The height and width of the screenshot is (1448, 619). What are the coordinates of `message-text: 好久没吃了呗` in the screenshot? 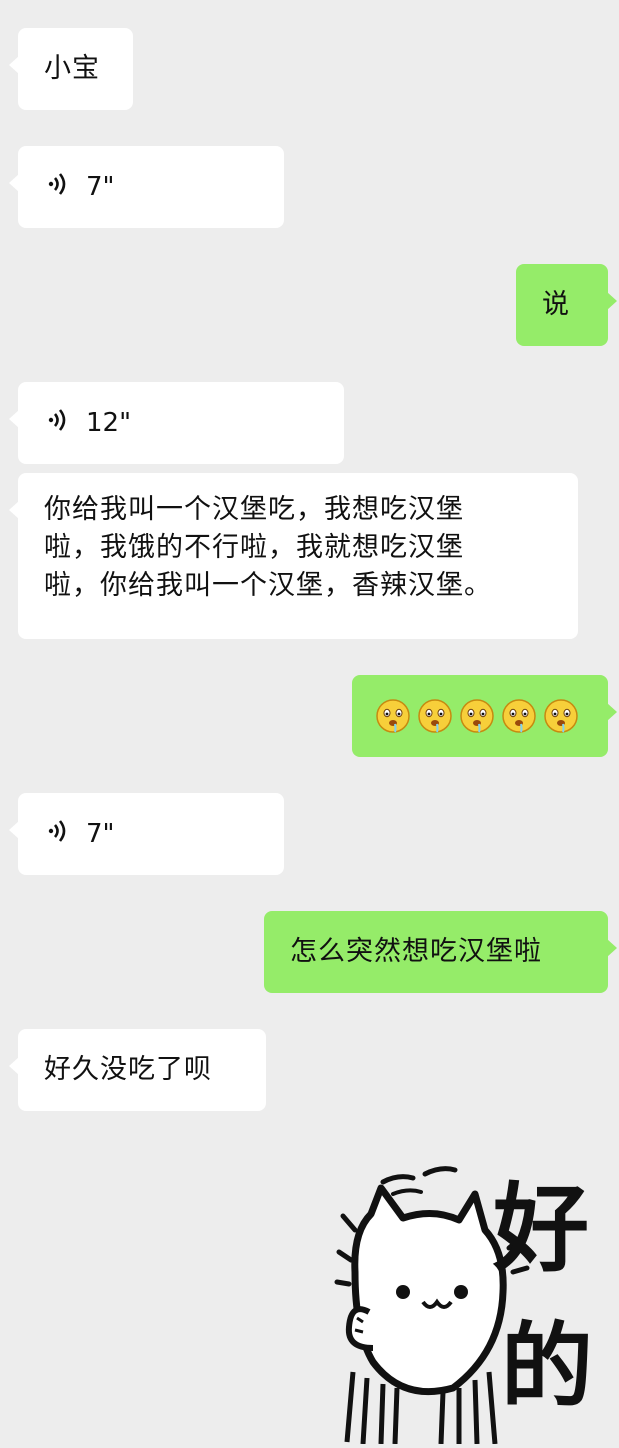 It's located at (128, 1069).